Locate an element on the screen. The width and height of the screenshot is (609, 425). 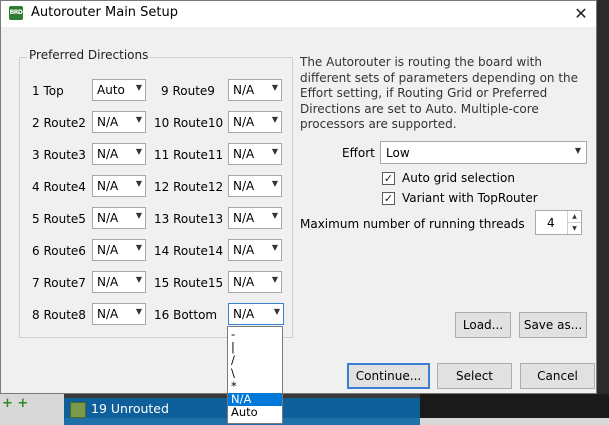
direction-combo-route3: N/A ▼ is located at coordinates (119, 154).